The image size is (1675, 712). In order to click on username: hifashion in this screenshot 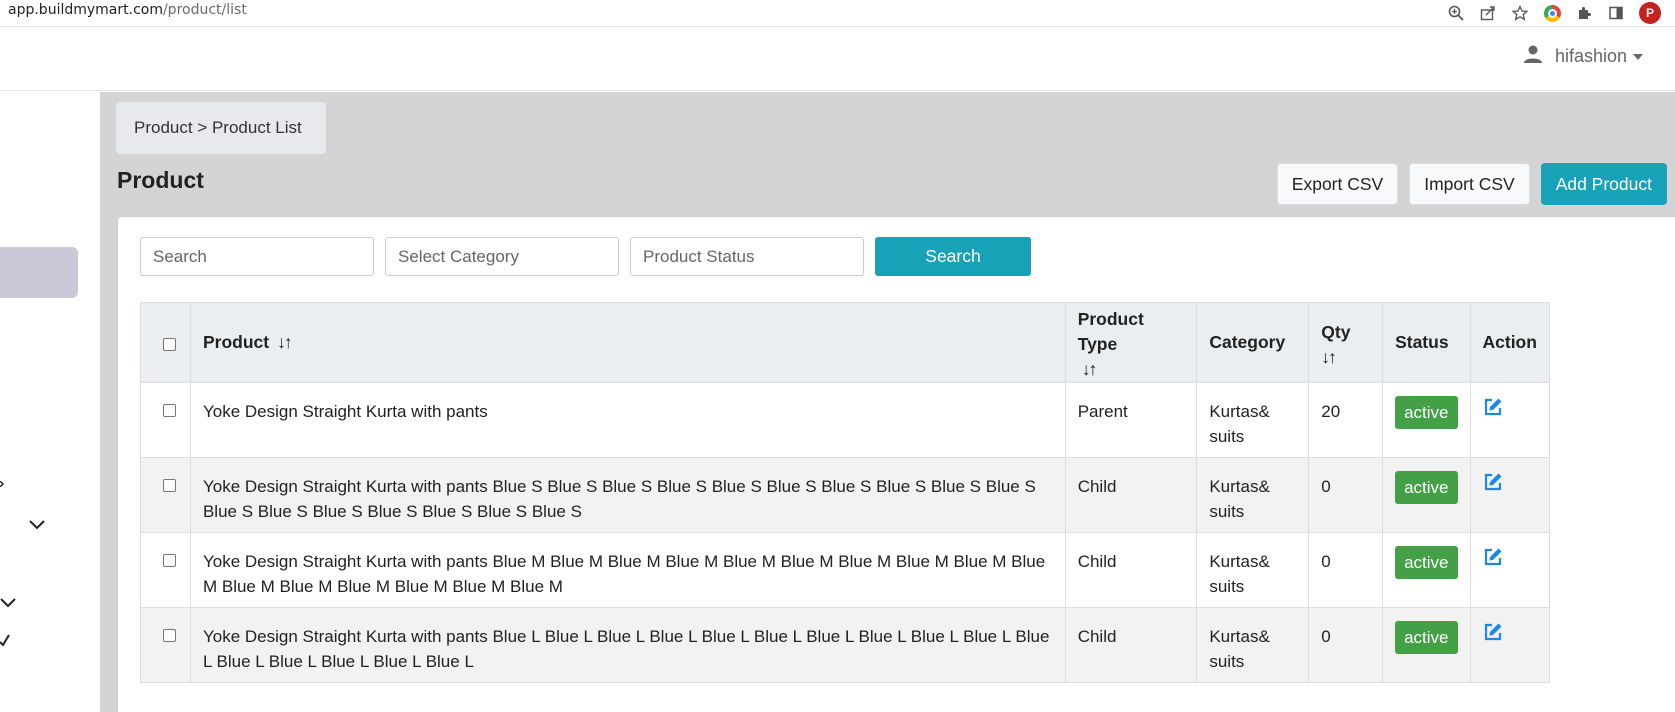, I will do `click(1590, 56)`.